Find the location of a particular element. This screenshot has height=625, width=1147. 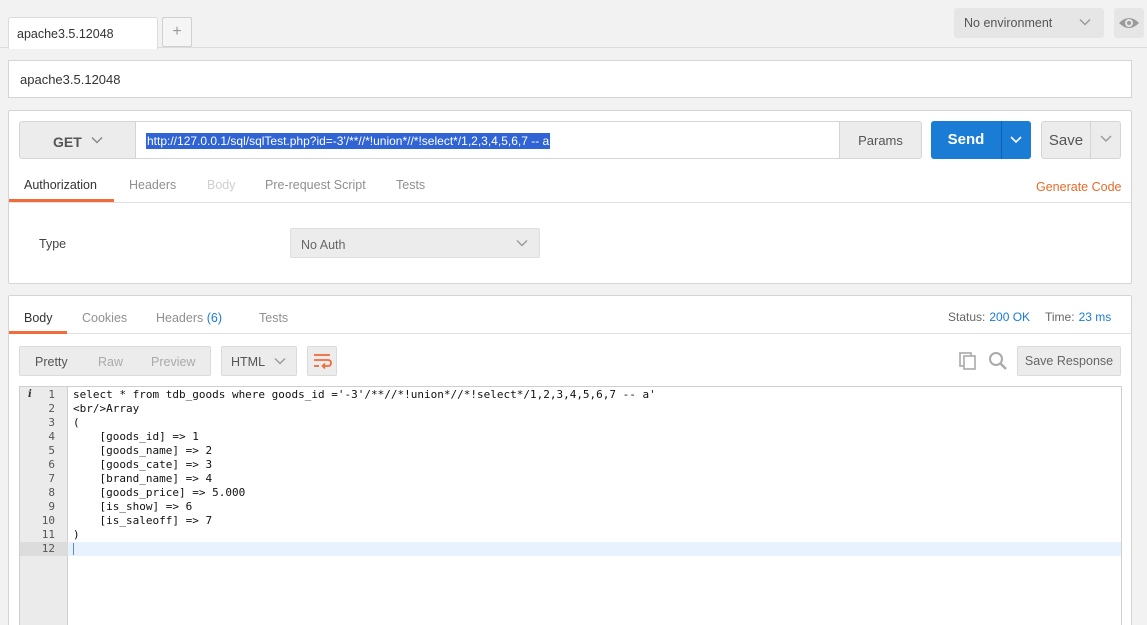

tab-headers: Headers is located at coordinates (152, 185).